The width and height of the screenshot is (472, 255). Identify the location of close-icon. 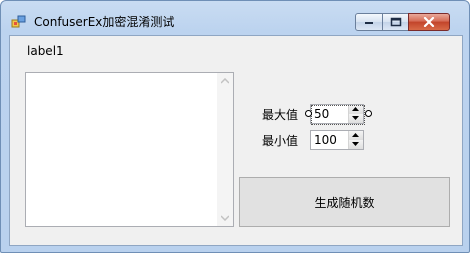
(429, 22).